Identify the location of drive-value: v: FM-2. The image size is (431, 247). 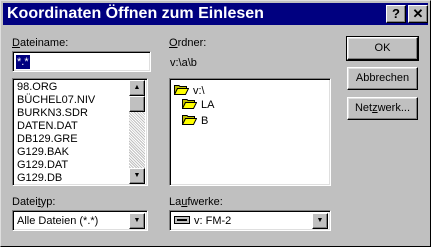
(213, 221).